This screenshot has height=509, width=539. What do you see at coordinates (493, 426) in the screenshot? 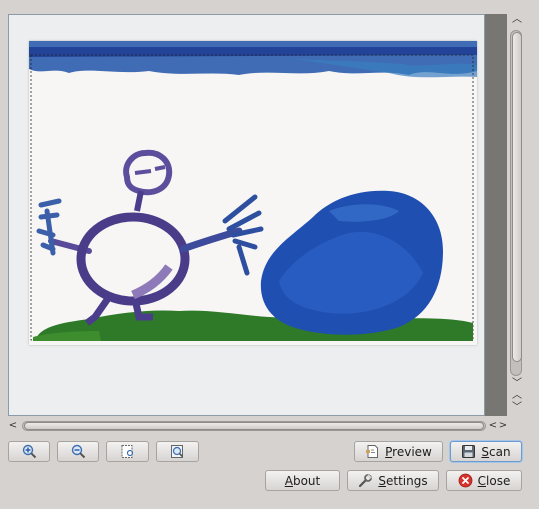
I see `scroll-left-icon-secondary: <` at bounding box center [493, 426].